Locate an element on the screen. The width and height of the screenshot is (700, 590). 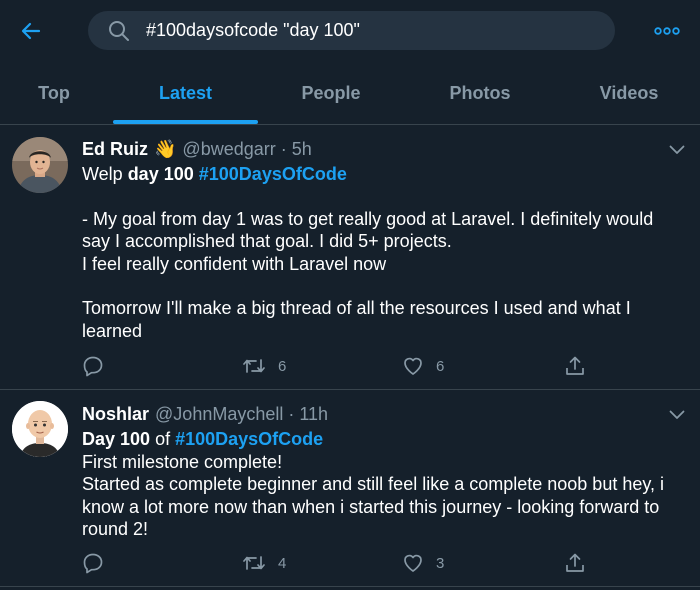
user-photo-icon is located at coordinates (40, 165).